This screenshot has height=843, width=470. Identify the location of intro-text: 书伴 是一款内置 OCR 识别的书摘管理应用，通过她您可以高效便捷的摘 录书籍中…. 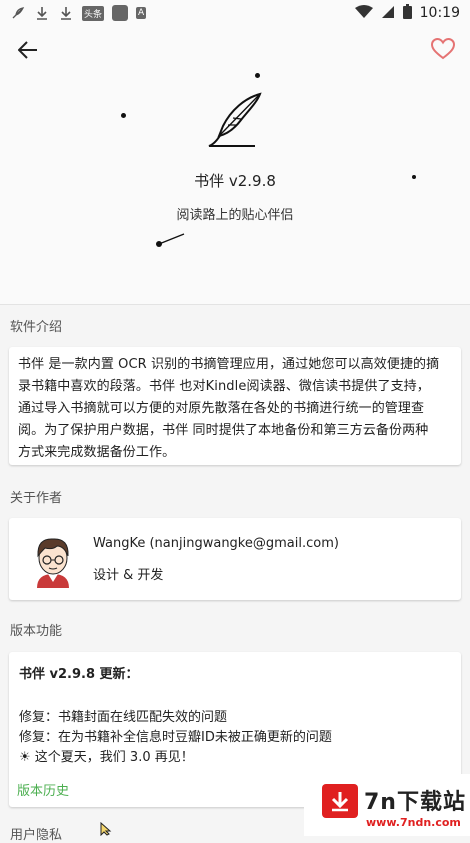
(235, 405).